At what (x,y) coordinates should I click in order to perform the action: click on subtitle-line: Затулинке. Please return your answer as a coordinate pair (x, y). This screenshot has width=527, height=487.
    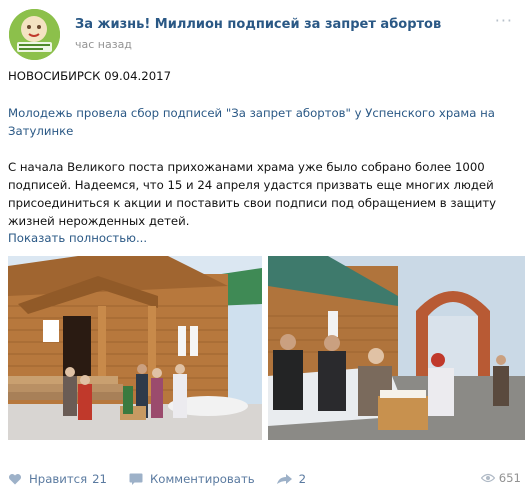
    Looking at the image, I should click on (41, 131).